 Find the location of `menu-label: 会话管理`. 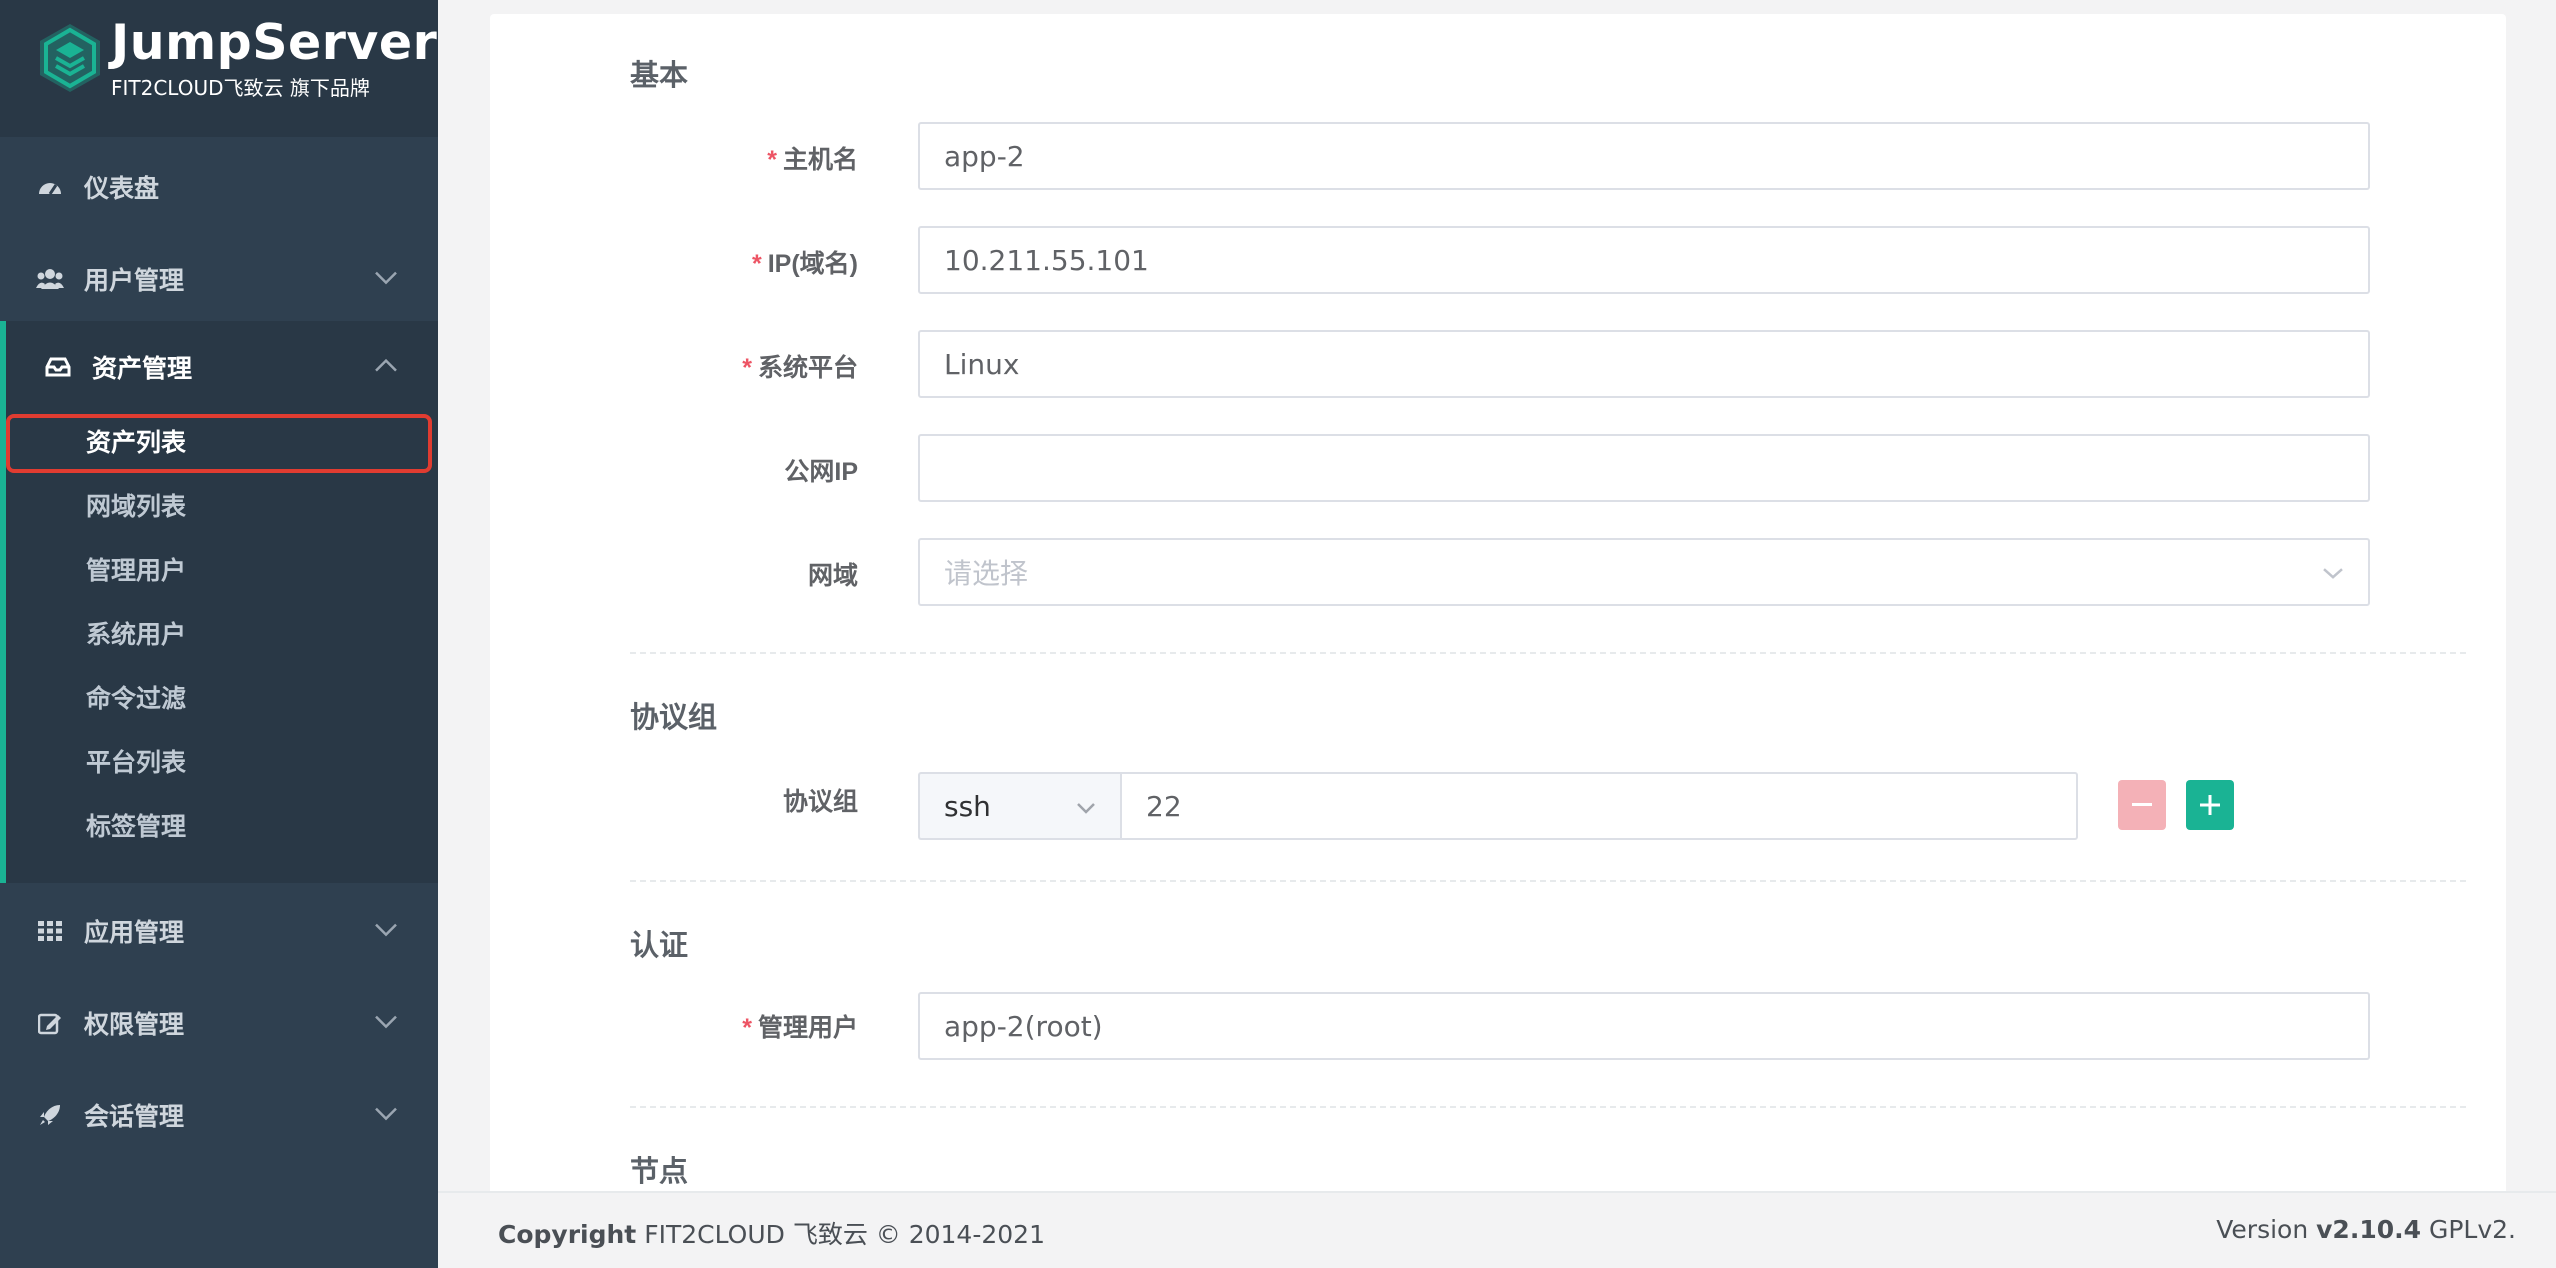

menu-label: 会话管理 is located at coordinates (134, 1117).